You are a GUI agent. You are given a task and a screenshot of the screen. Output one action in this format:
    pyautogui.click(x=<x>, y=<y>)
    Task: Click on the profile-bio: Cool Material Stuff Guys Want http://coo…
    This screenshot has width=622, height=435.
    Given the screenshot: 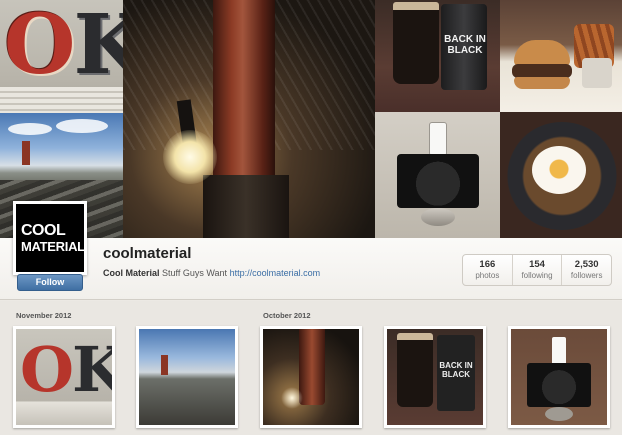 What is the action you would take?
    pyautogui.click(x=211, y=273)
    